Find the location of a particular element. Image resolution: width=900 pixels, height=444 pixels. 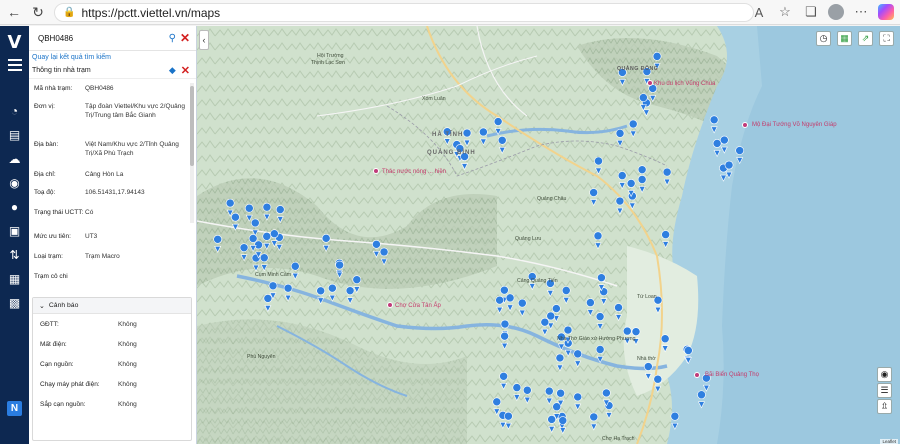

stack-icon: ☰ is located at coordinates (884, 390).